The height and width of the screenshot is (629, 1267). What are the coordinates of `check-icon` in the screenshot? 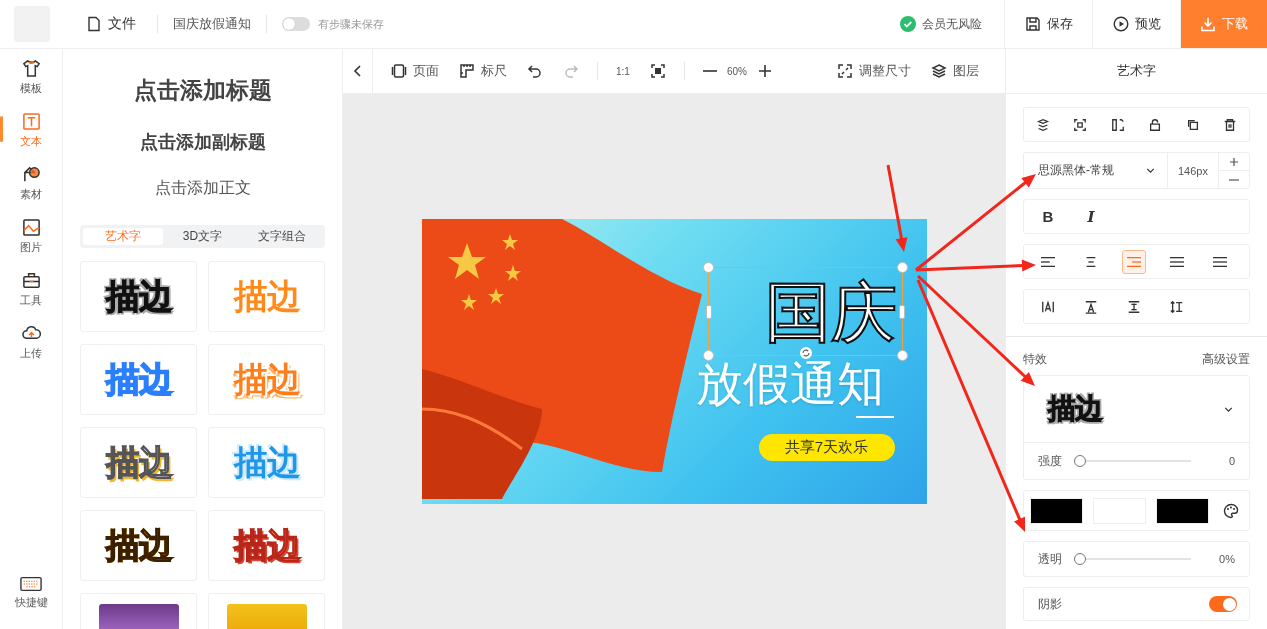 It's located at (908, 24).